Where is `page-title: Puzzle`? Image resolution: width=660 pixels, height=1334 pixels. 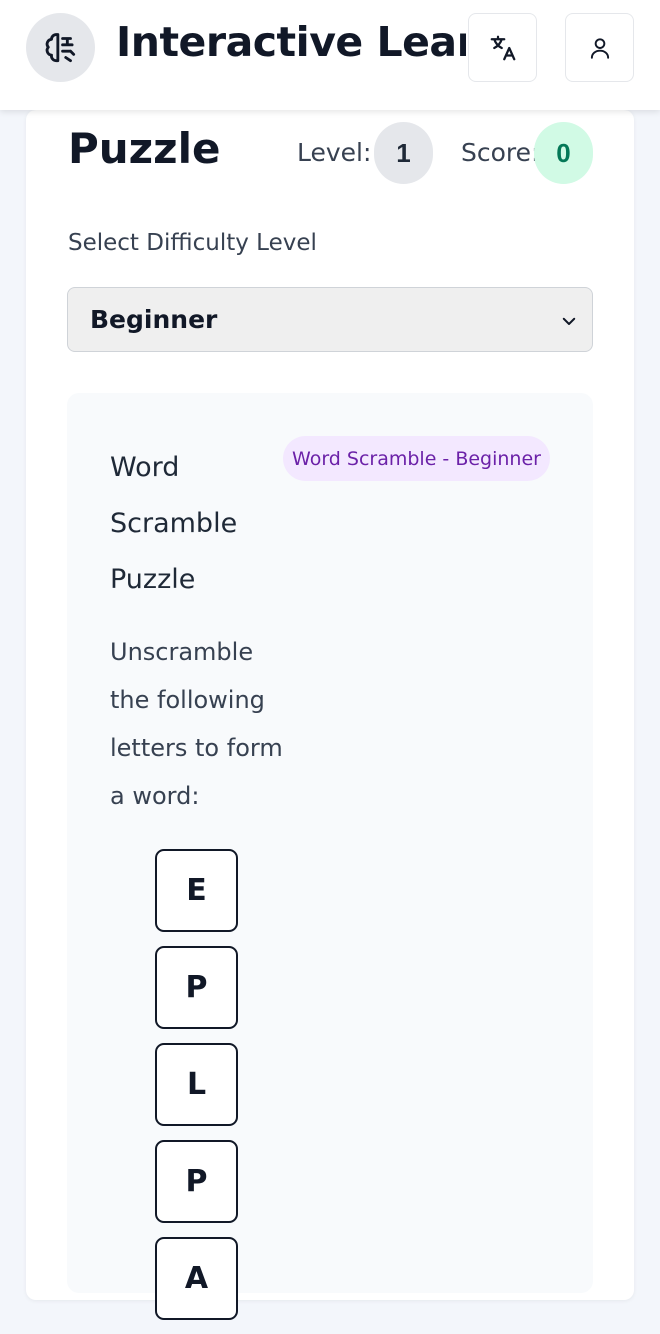 page-title: Puzzle is located at coordinates (144, 148).